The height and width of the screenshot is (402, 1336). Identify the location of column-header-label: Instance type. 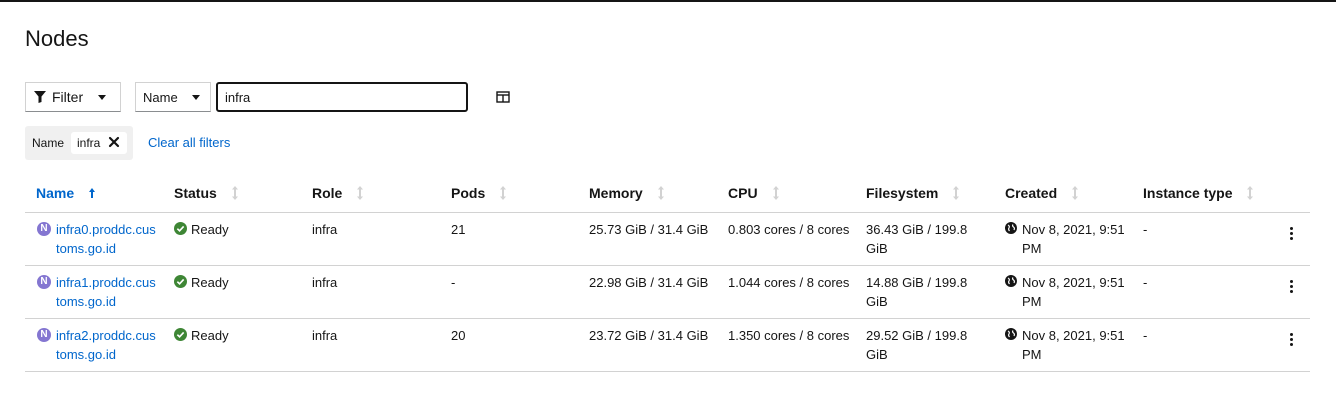
(1188, 193).